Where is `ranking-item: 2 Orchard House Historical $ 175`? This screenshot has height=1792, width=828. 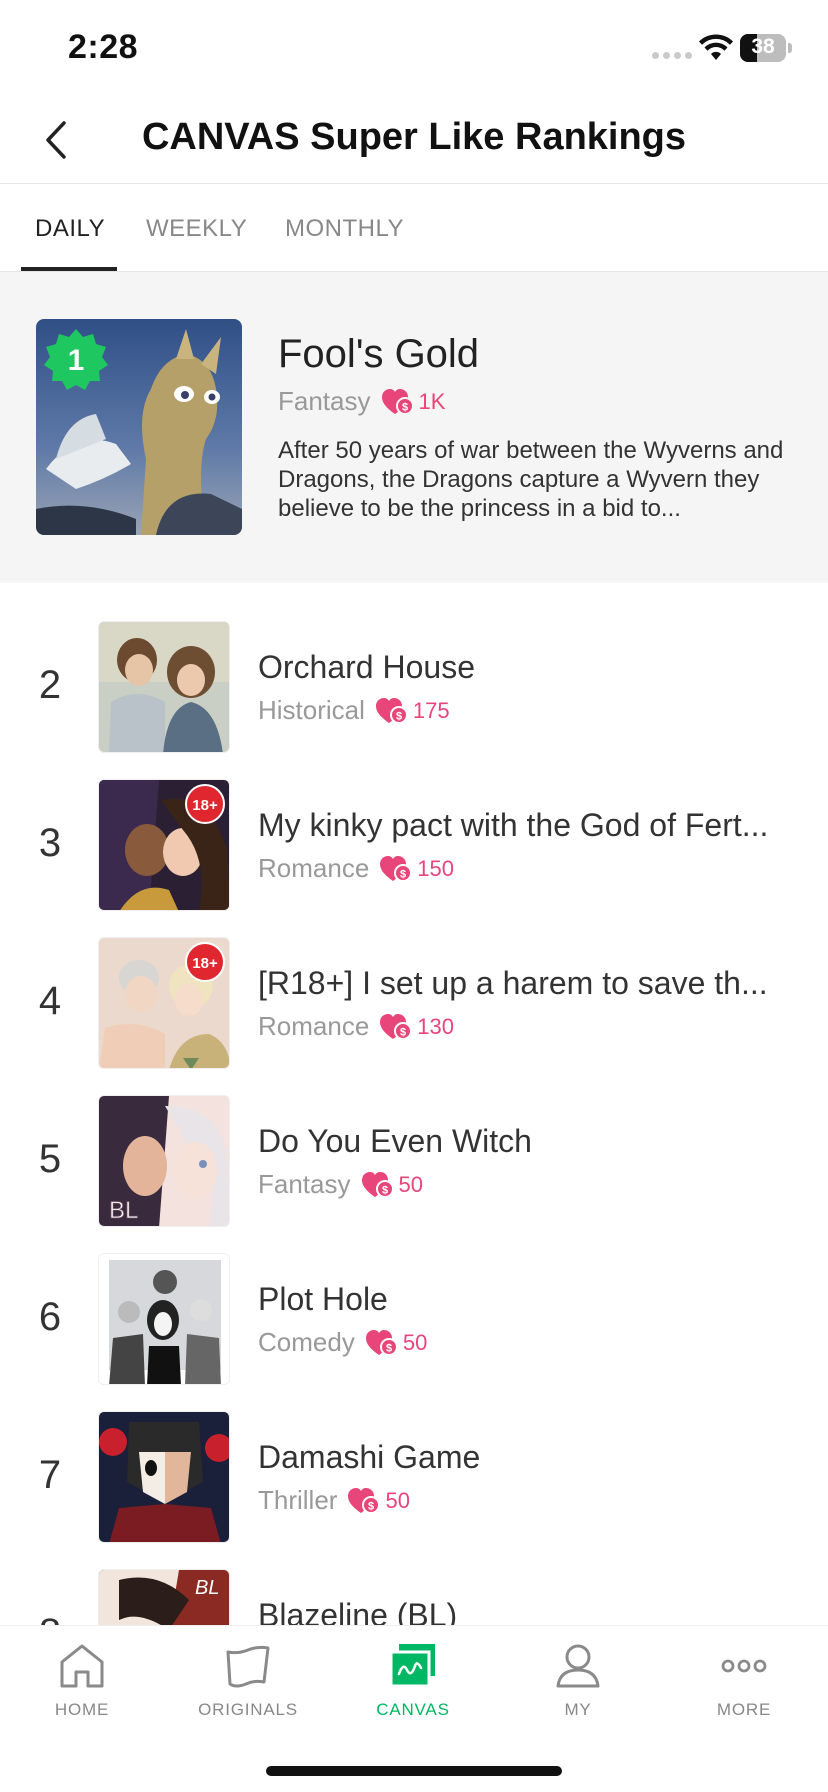 ranking-item: 2 Orchard House Historical $ 175 is located at coordinates (414, 687).